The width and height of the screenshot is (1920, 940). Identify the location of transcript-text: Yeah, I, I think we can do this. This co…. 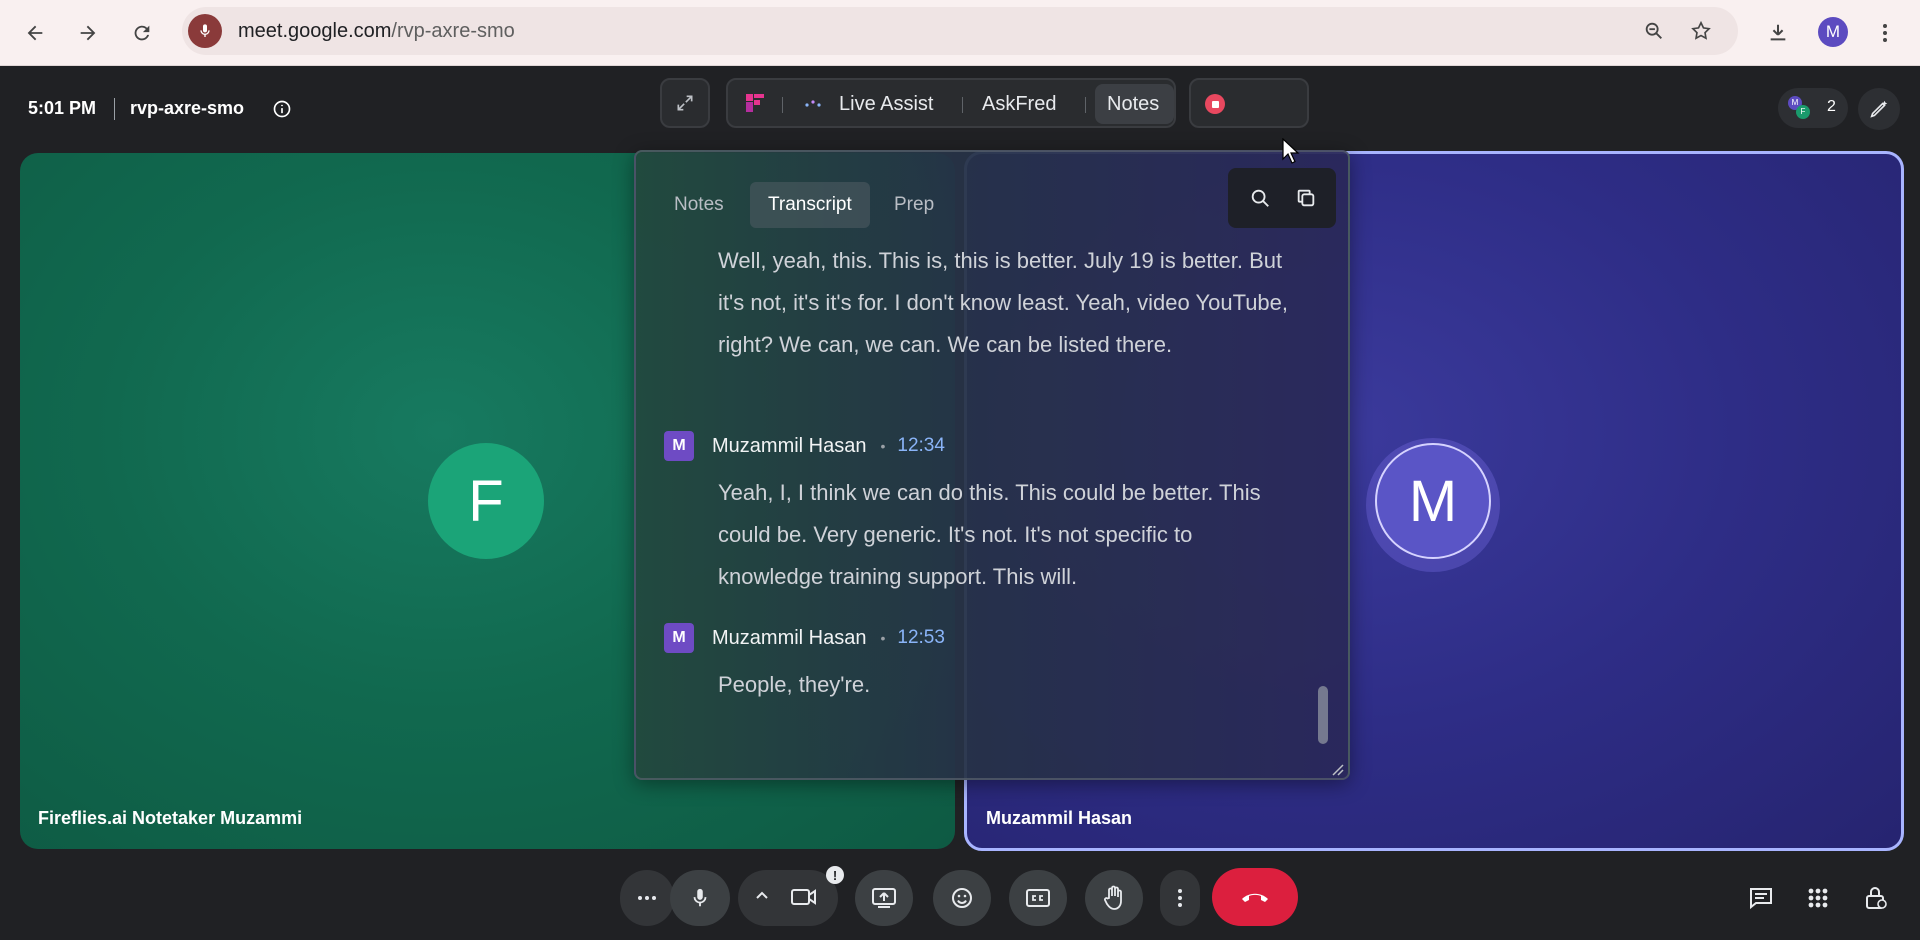
(989, 534).